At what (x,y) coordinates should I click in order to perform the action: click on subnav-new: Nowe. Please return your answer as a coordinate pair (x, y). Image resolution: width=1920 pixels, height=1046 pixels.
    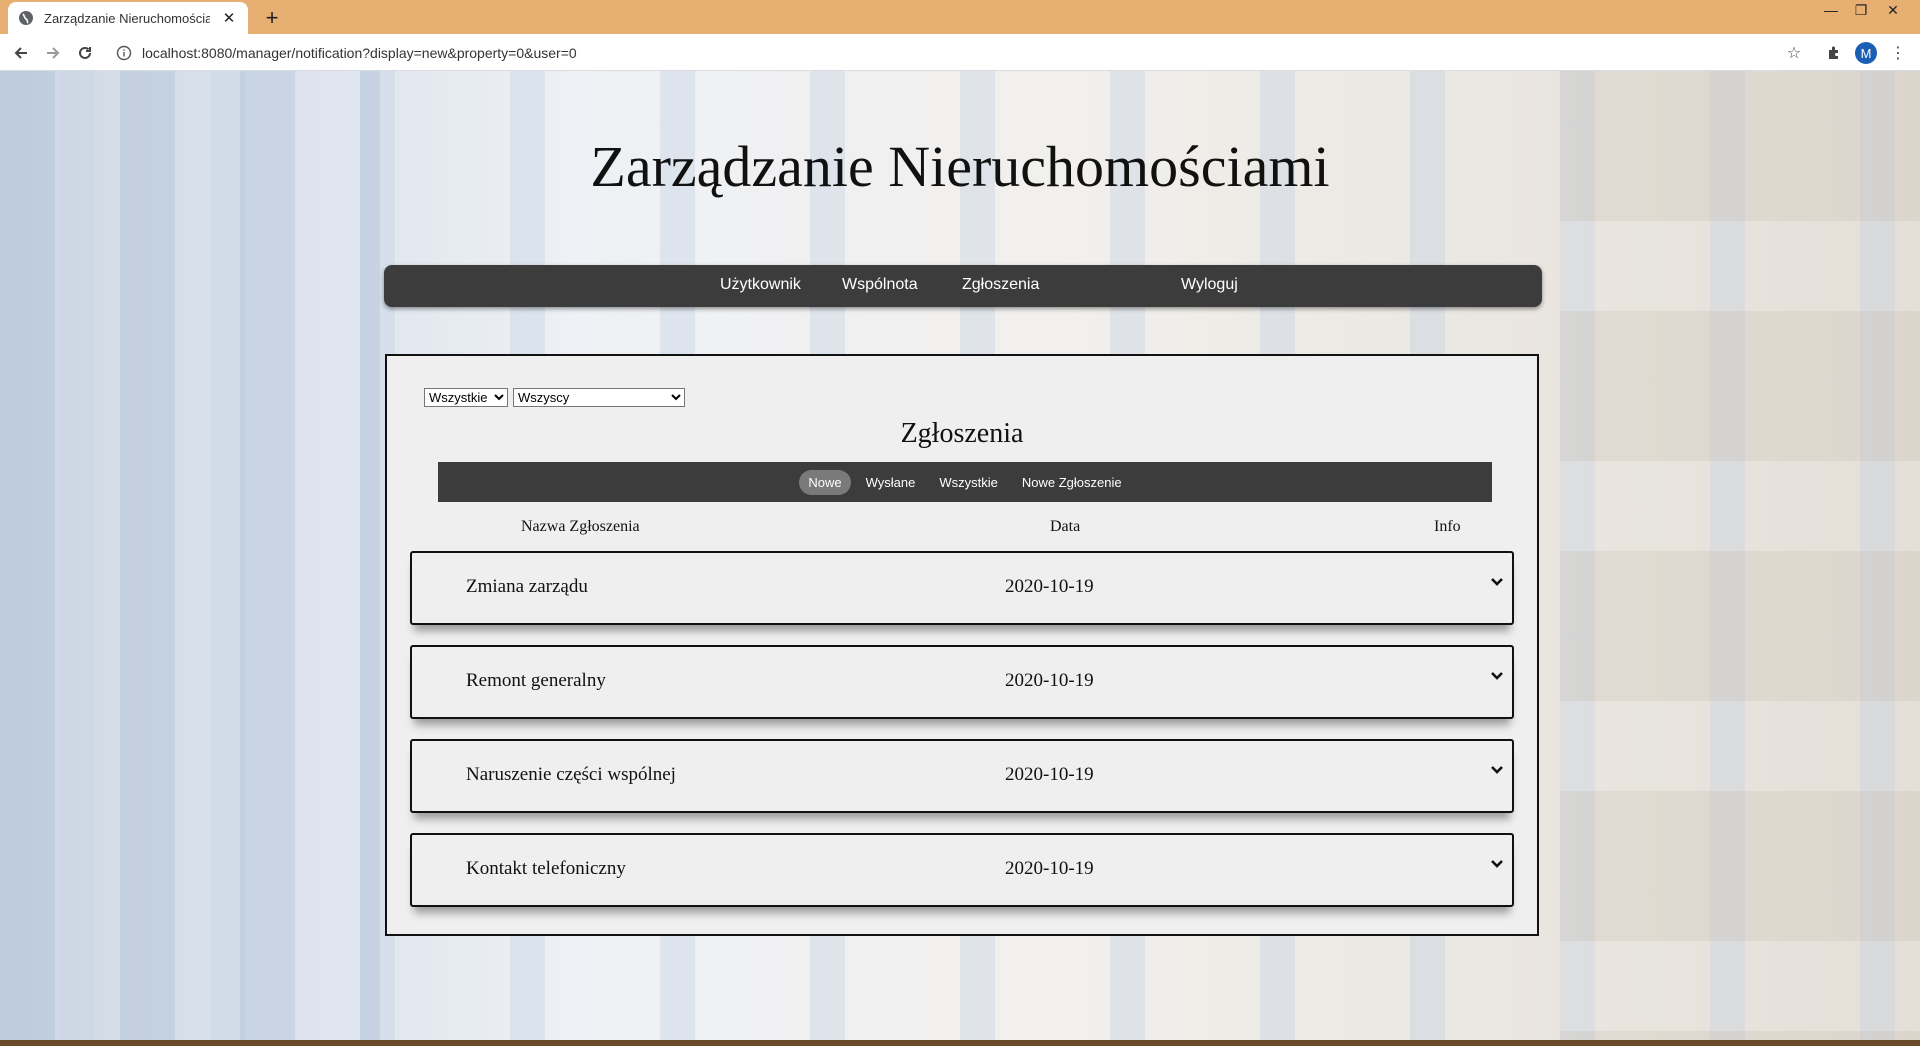
    Looking at the image, I should click on (825, 482).